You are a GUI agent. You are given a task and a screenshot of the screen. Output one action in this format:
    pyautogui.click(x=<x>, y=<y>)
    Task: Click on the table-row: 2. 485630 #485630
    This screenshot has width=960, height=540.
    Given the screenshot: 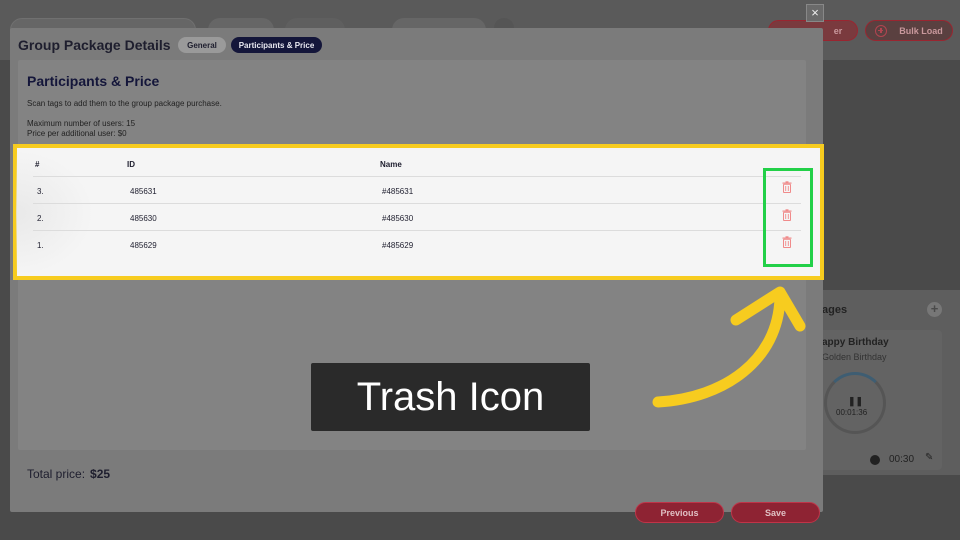 What is the action you would take?
    pyautogui.click(x=417, y=216)
    